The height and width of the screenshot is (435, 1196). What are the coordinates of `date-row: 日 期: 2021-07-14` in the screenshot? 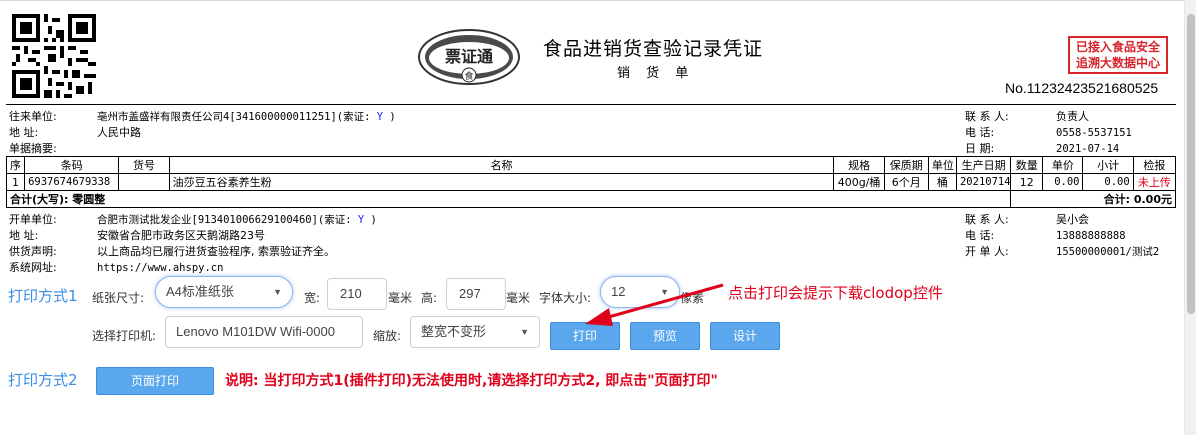 It's located at (1042, 148).